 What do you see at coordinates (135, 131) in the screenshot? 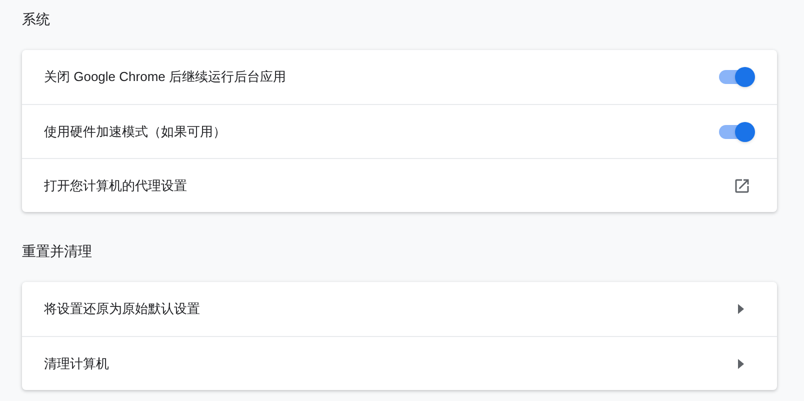
I see `setting-label: 使用硬件加速模式（如果可用）` at bounding box center [135, 131].